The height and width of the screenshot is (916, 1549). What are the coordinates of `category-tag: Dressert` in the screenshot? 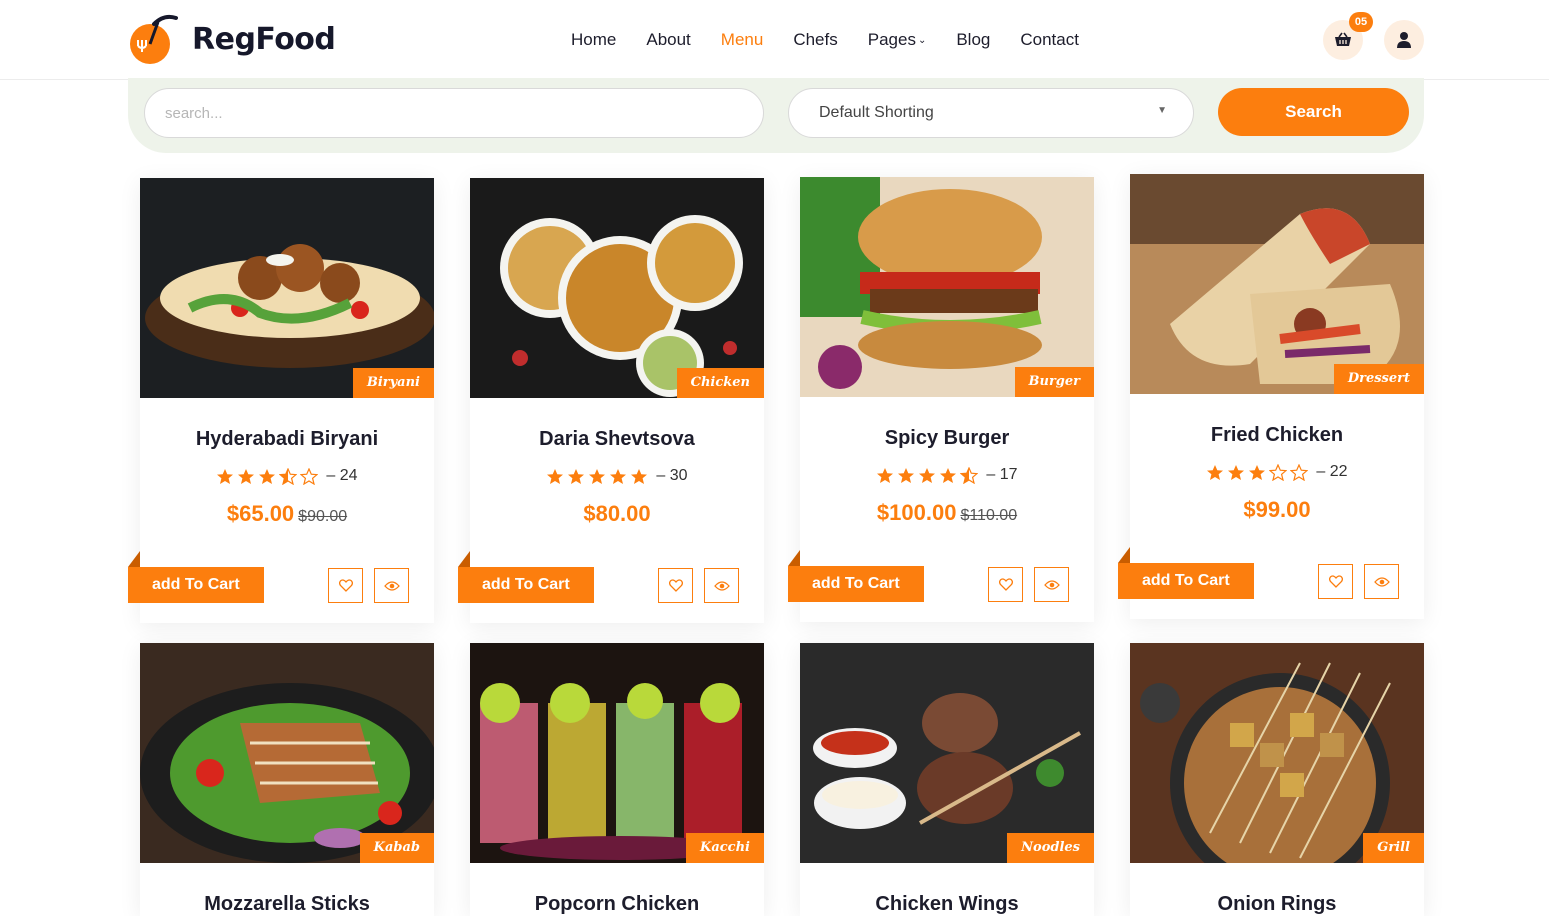 It's located at (1378, 379).